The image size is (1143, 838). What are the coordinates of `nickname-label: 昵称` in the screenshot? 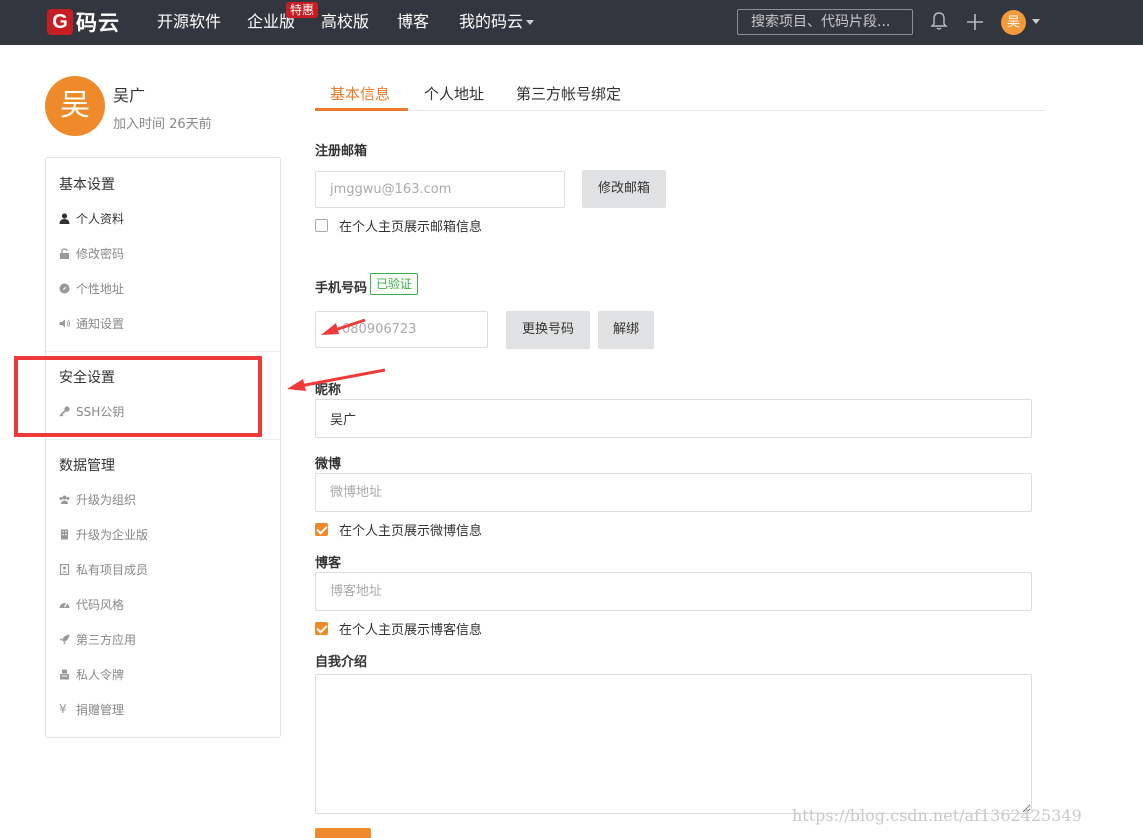 It's located at (328, 390).